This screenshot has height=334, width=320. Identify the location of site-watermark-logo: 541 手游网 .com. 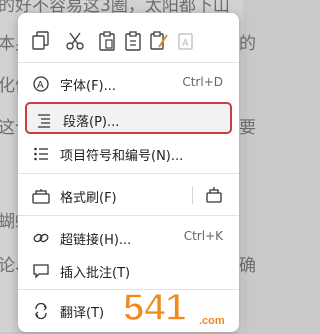
(180, 306).